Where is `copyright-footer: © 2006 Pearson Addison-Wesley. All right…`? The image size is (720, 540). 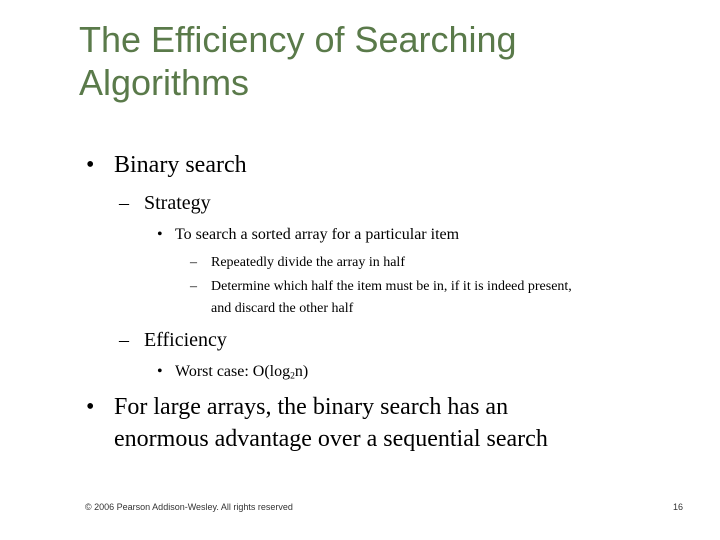 copyright-footer: © 2006 Pearson Addison-Wesley. All right… is located at coordinates (189, 507).